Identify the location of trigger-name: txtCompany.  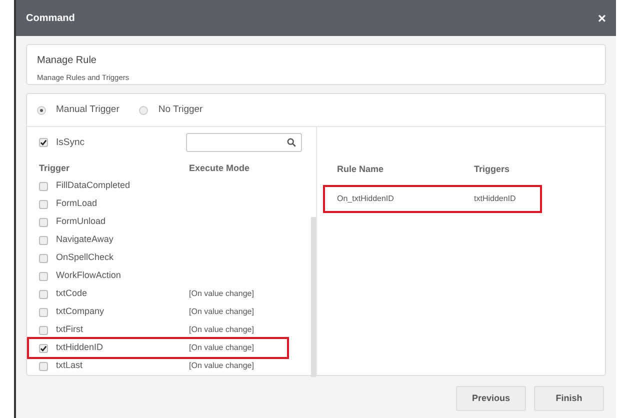
(80, 311).